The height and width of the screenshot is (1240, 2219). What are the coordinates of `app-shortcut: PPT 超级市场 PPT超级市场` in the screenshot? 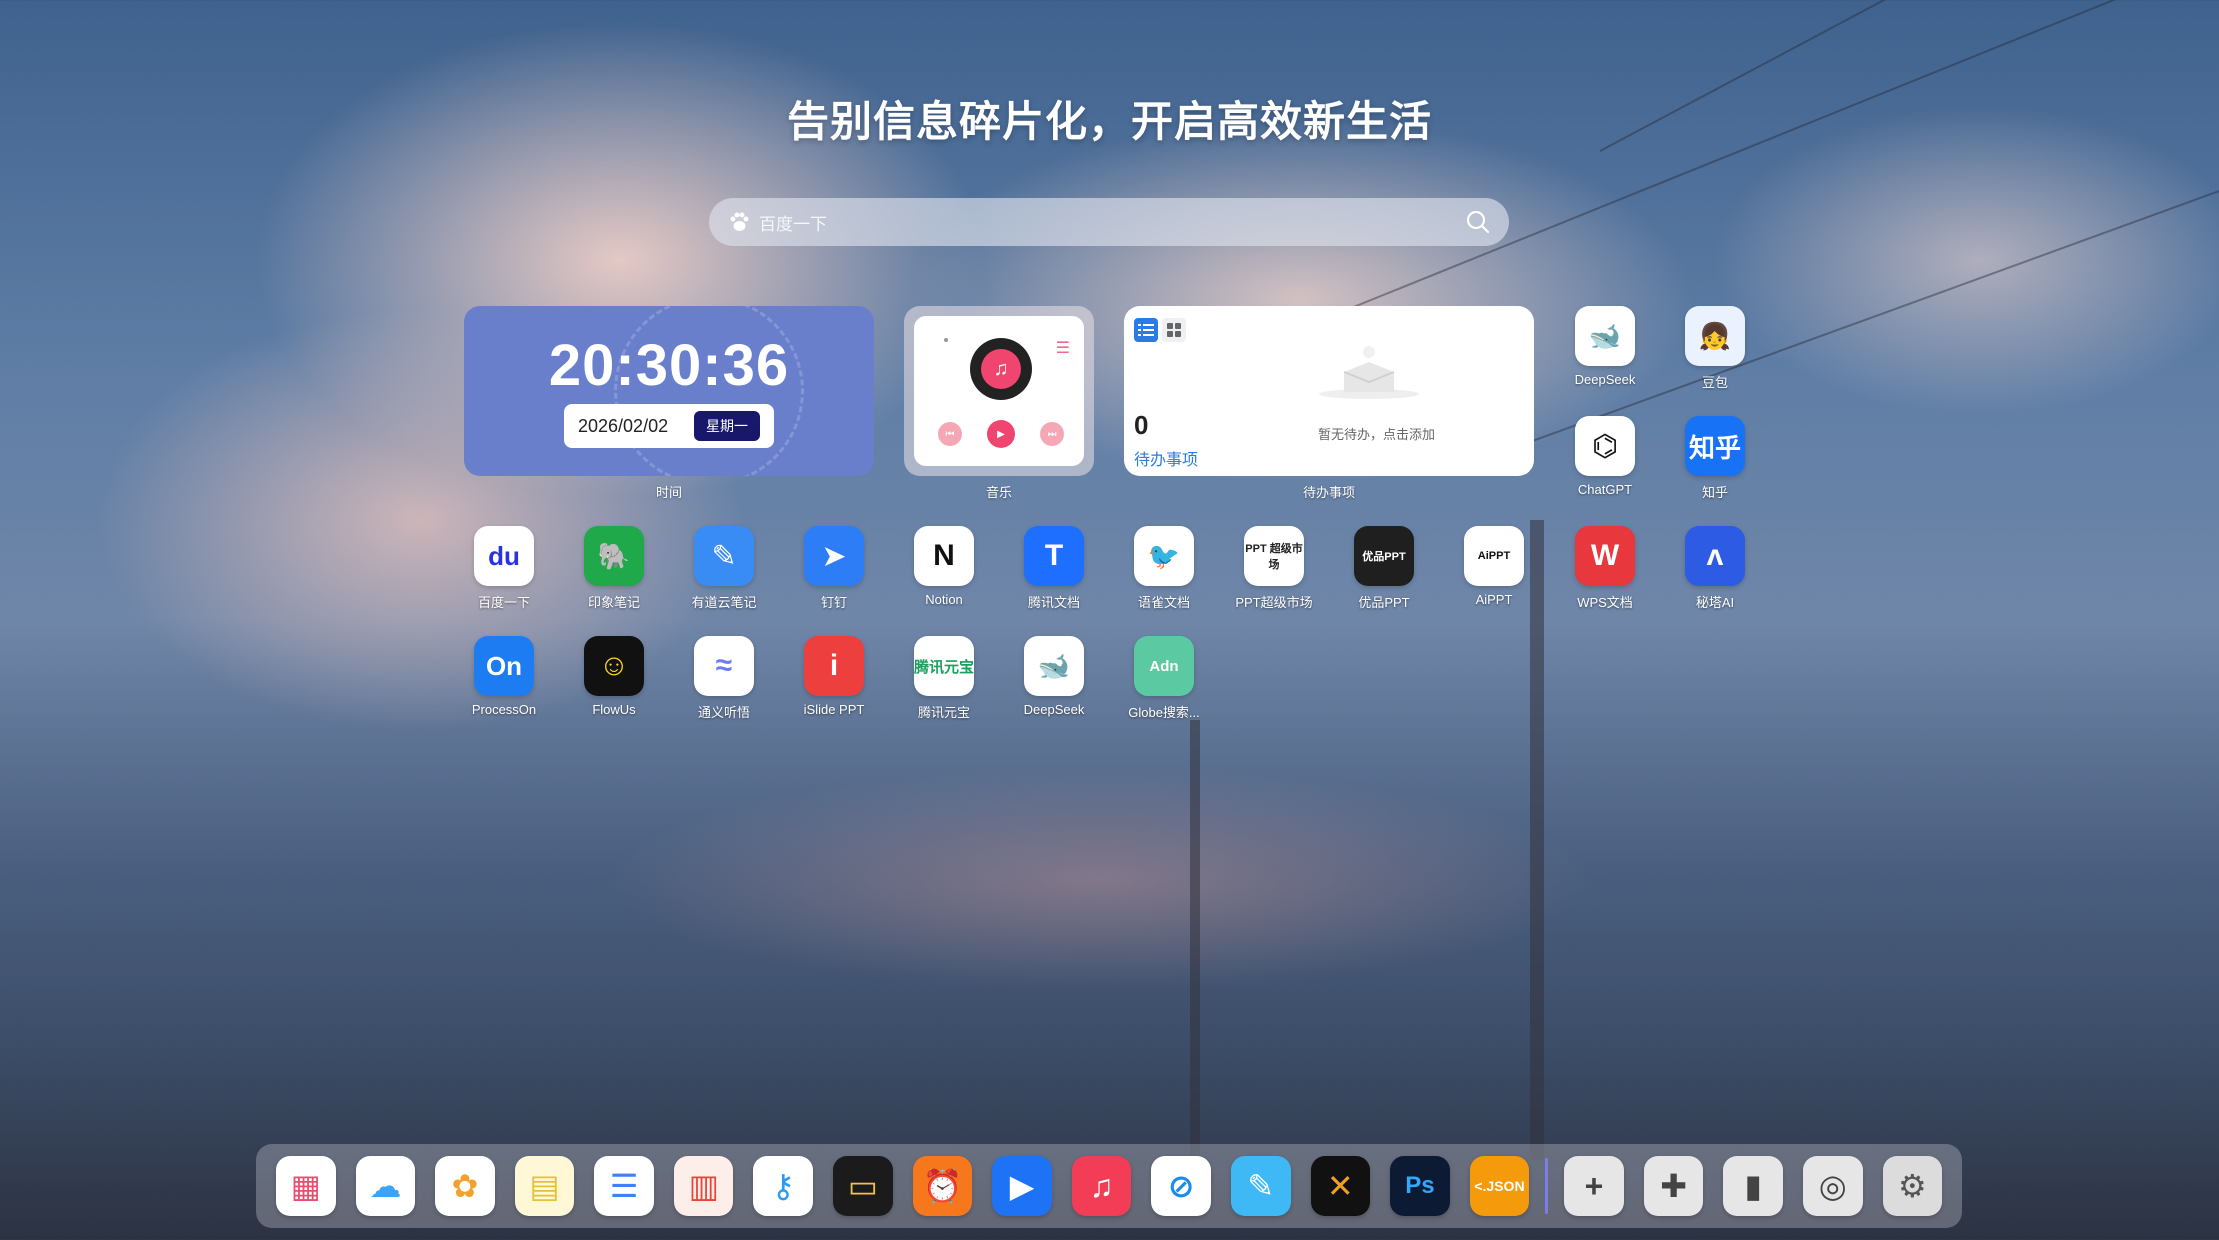 It's located at (1274, 568).